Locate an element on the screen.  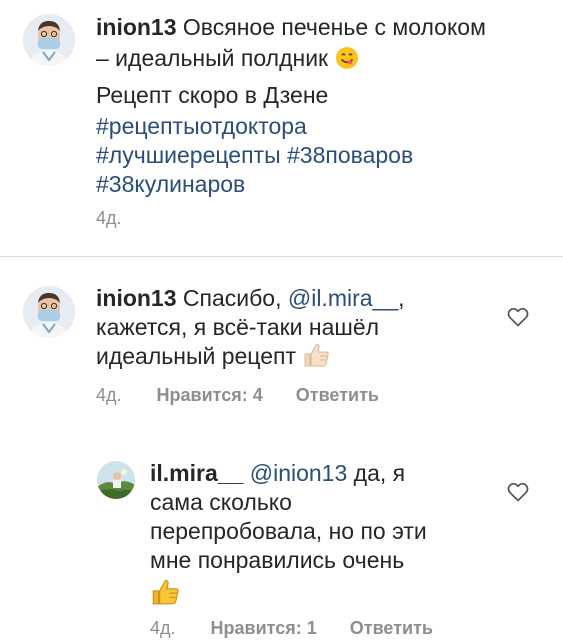
comment-text-part: да, я is located at coordinates (379, 473).